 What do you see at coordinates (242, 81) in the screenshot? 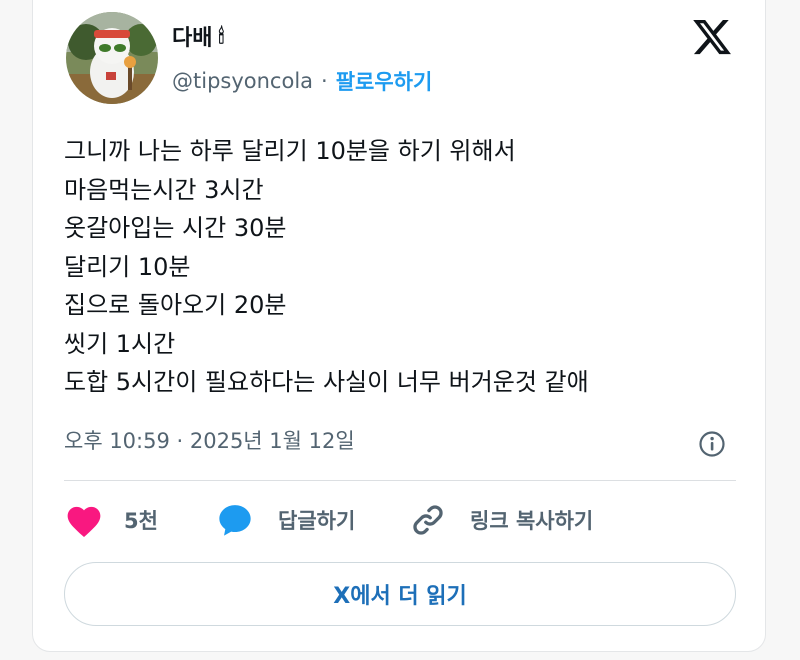
I see `author-handle: @tipsyoncola` at bounding box center [242, 81].